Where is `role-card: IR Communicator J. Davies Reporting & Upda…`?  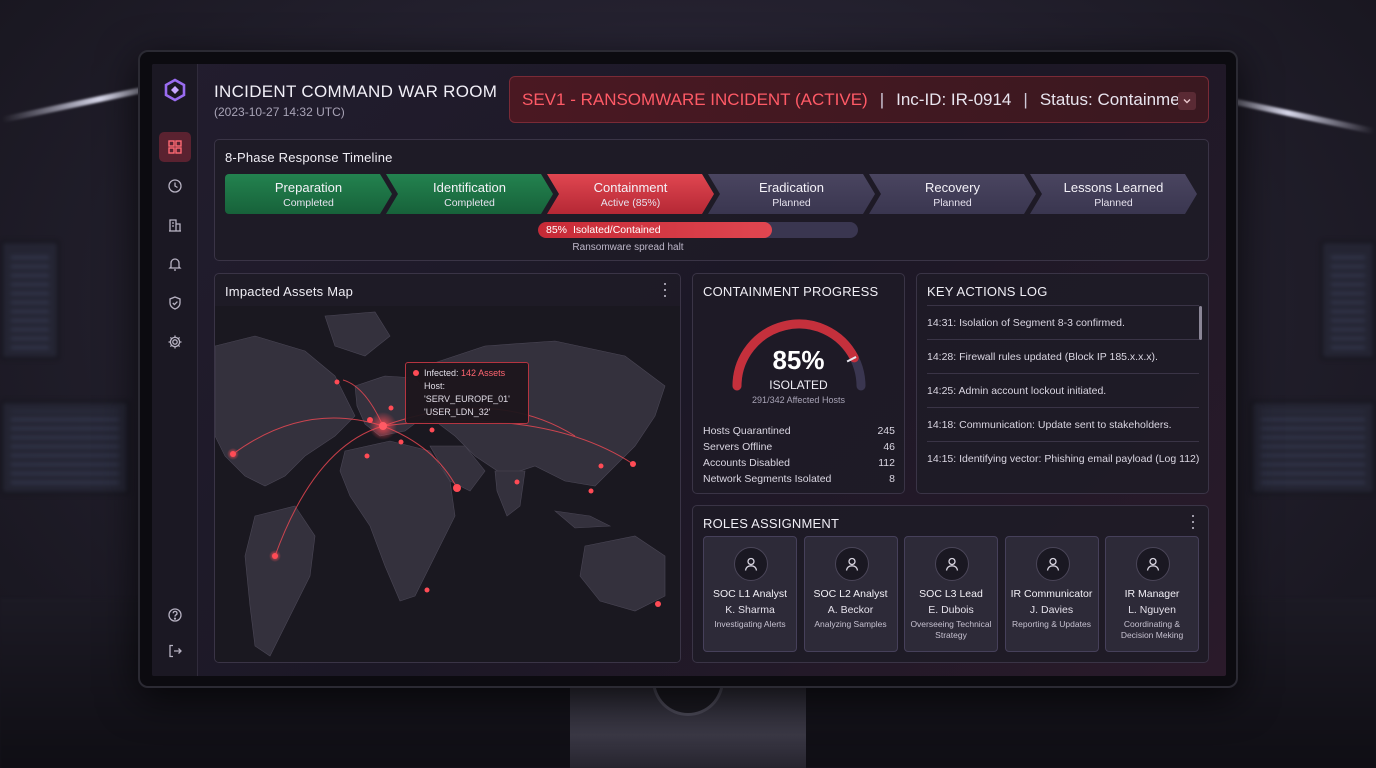
role-card: IR Communicator J. Davies Reporting & Upda… is located at coordinates (1051, 594).